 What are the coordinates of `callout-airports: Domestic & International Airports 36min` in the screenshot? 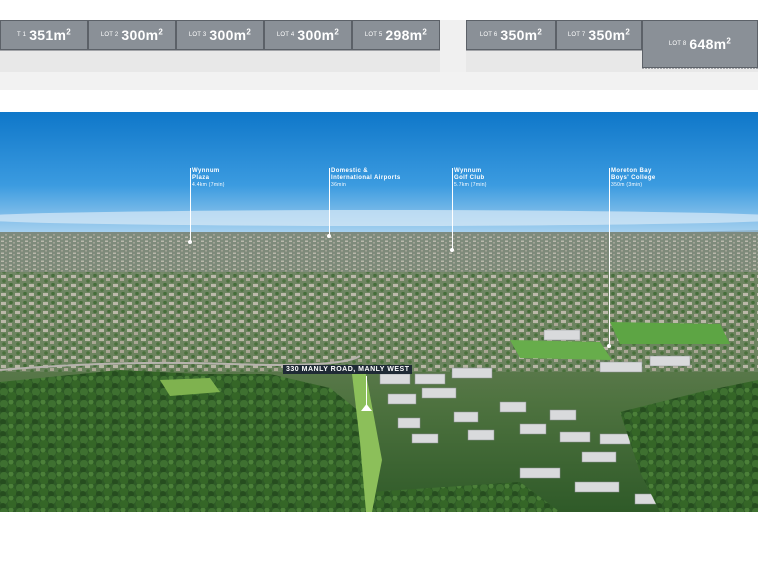 It's located at (366, 178).